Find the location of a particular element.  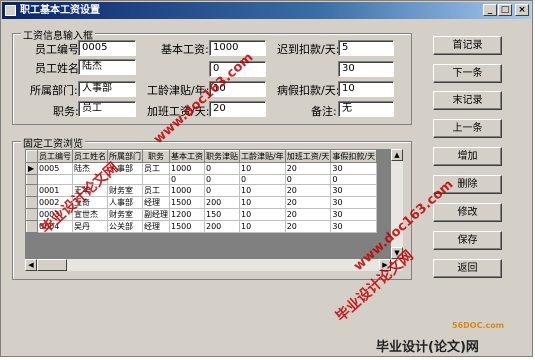

minimize-button: _ is located at coordinates (490, 10).